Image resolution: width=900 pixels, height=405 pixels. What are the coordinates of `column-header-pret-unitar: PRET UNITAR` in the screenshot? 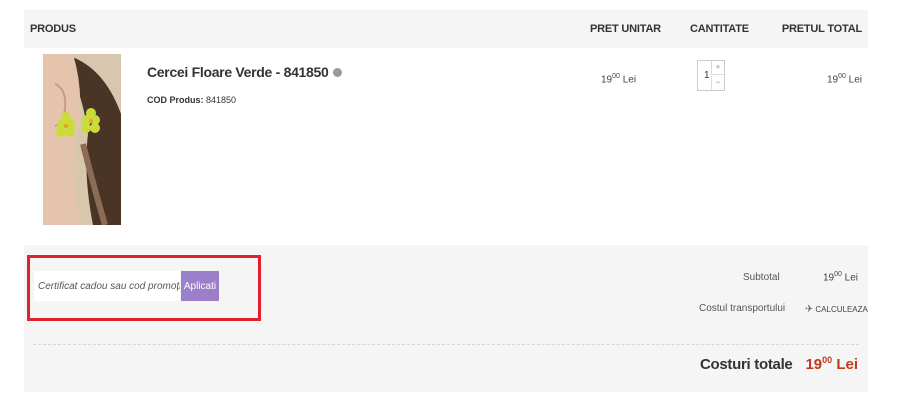 It's located at (625, 29).